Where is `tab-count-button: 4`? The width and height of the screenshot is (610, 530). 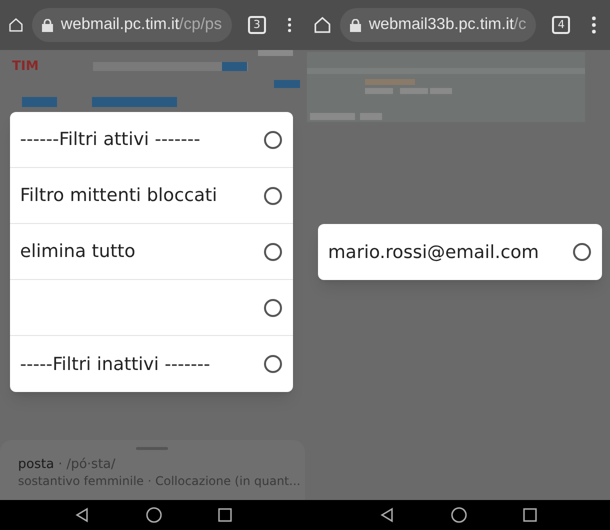 tab-count-button: 4 is located at coordinates (561, 25).